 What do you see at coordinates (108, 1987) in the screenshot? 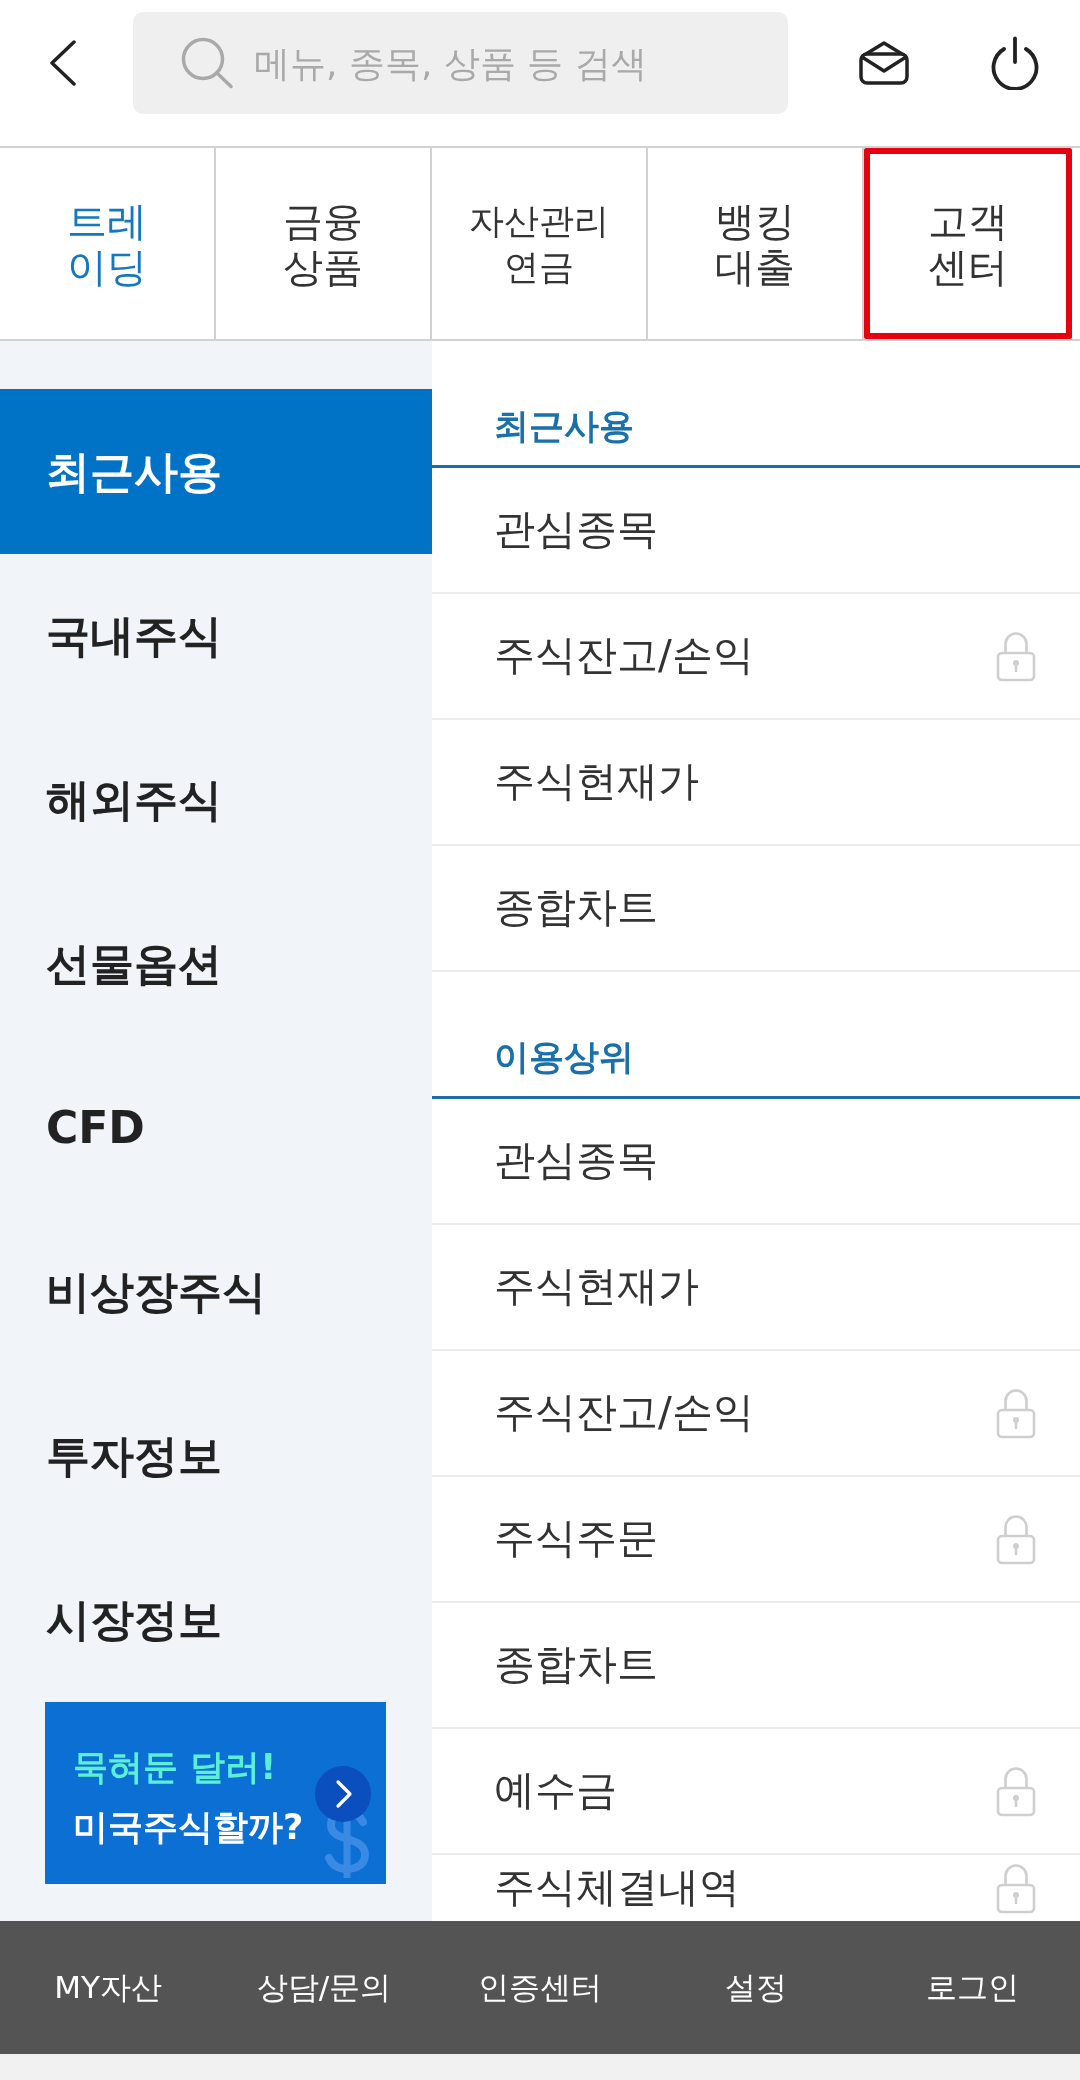
I see `bottom-menu-item: MY자산` at bounding box center [108, 1987].